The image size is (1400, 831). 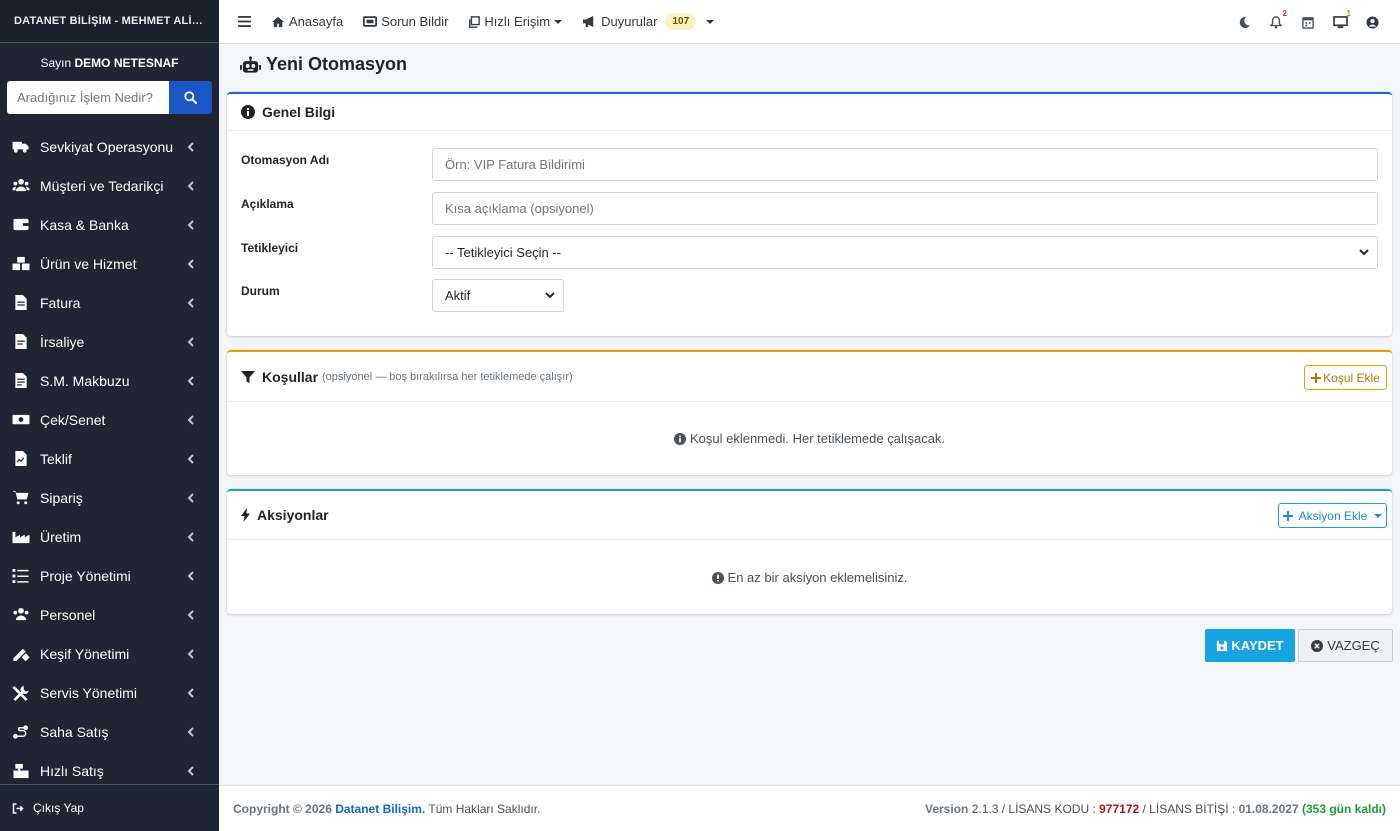 I want to click on trigger-select: -- Tetikleyici Seçin --, so click(x=905, y=252).